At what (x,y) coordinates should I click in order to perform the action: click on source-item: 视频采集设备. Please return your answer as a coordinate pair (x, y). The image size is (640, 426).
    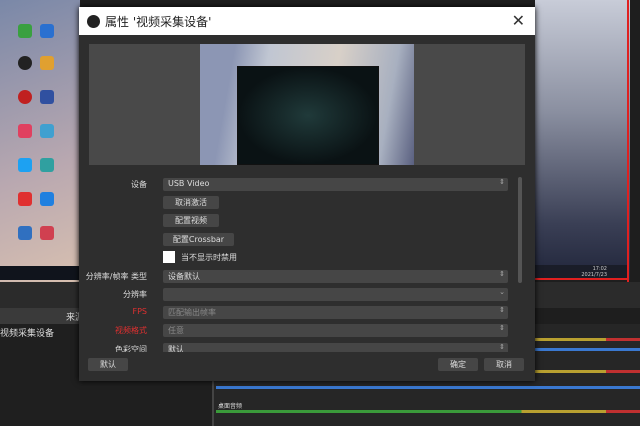
    Looking at the image, I should click on (27, 332).